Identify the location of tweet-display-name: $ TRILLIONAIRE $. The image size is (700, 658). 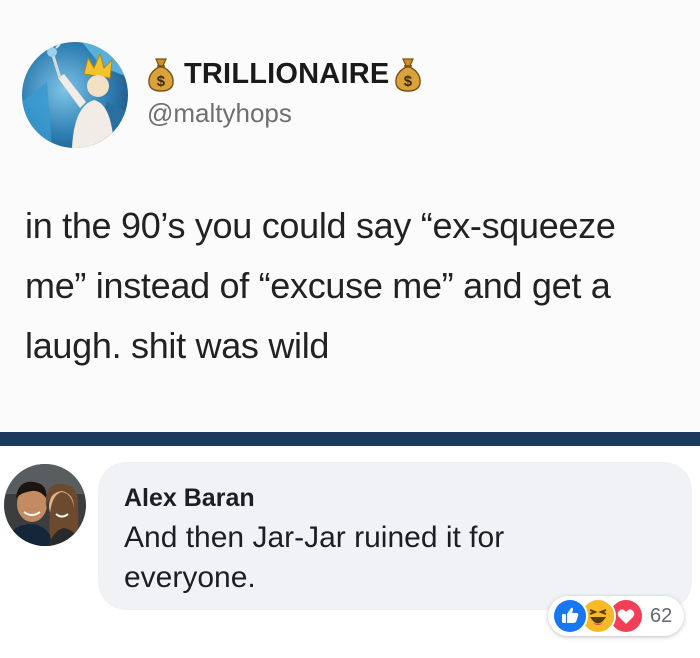
(284, 74).